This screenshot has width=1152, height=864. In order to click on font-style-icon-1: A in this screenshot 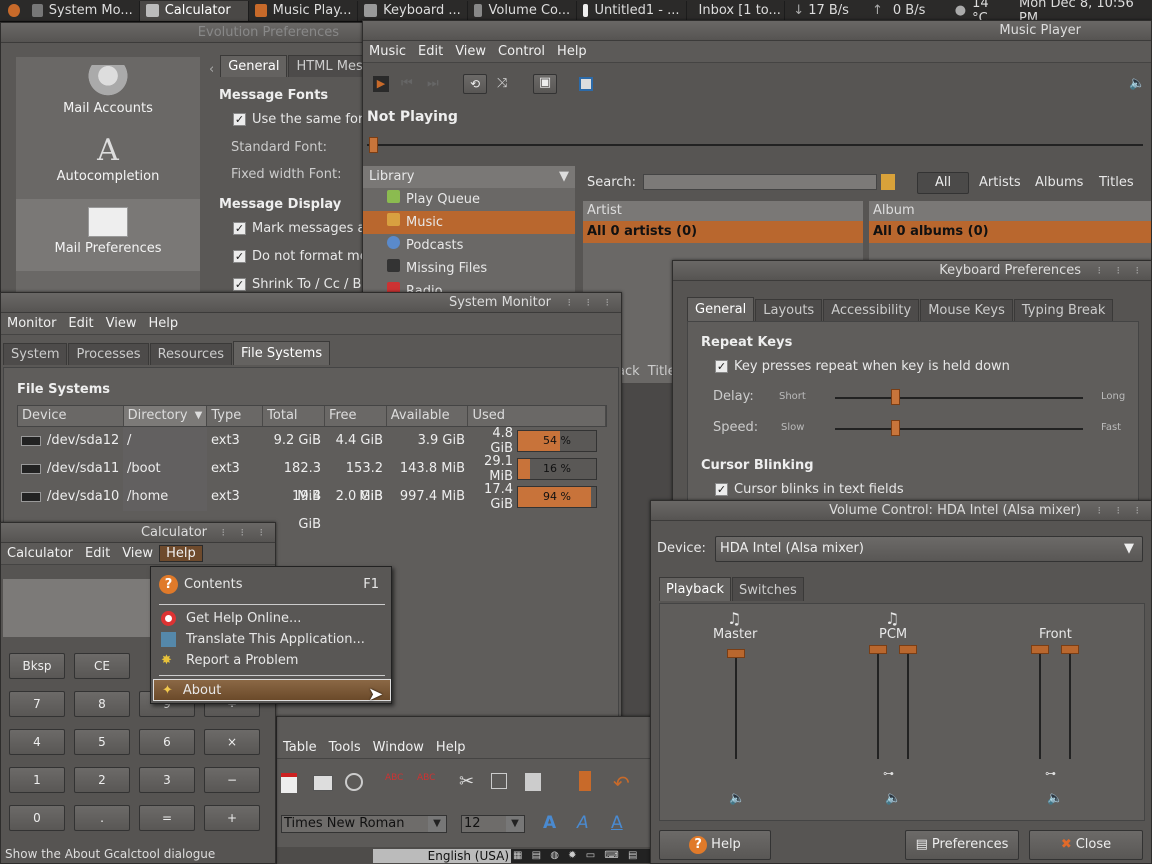, I will do `click(549, 823)`.